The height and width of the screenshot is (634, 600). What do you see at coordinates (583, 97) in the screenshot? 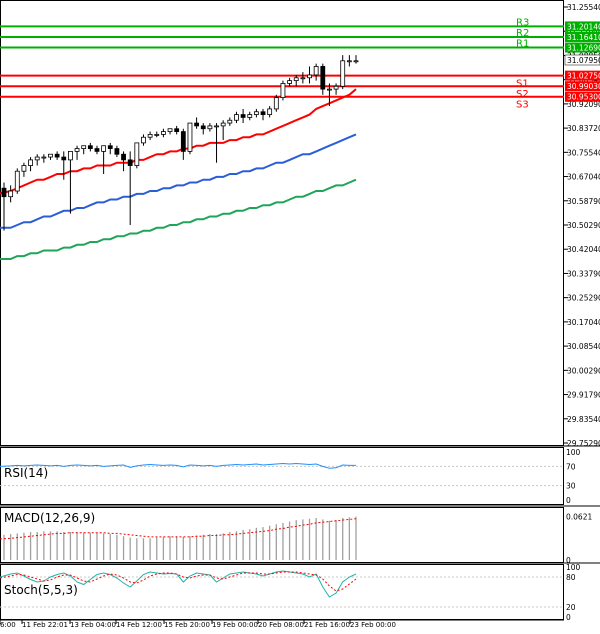
I see `level-price-label: 30.95300` at bounding box center [583, 97].